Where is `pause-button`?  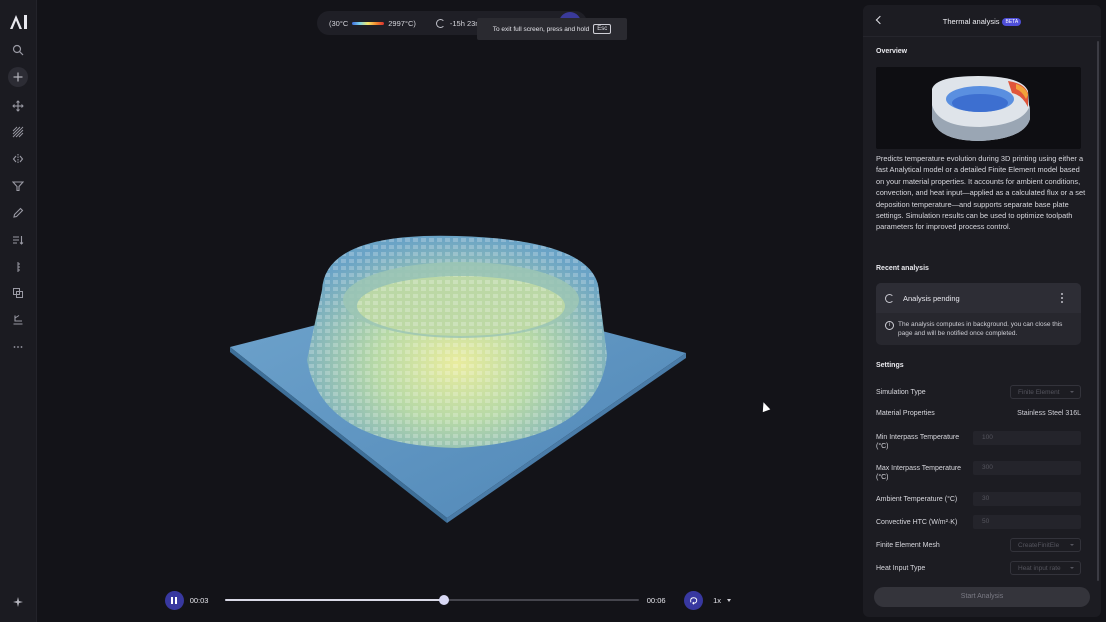 pause-button is located at coordinates (174, 600).